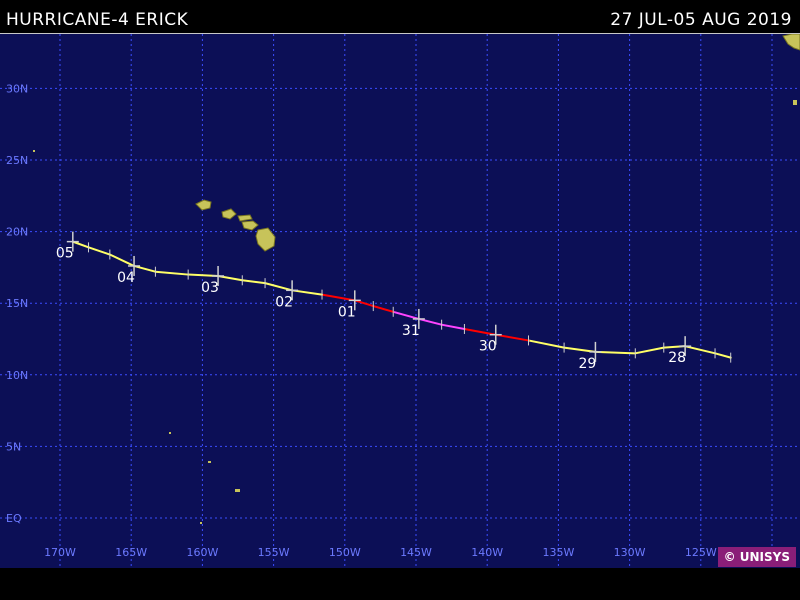 The width and height of the screenshot is (800, 600). I want to click on day-label: 30, so click(488, 347).